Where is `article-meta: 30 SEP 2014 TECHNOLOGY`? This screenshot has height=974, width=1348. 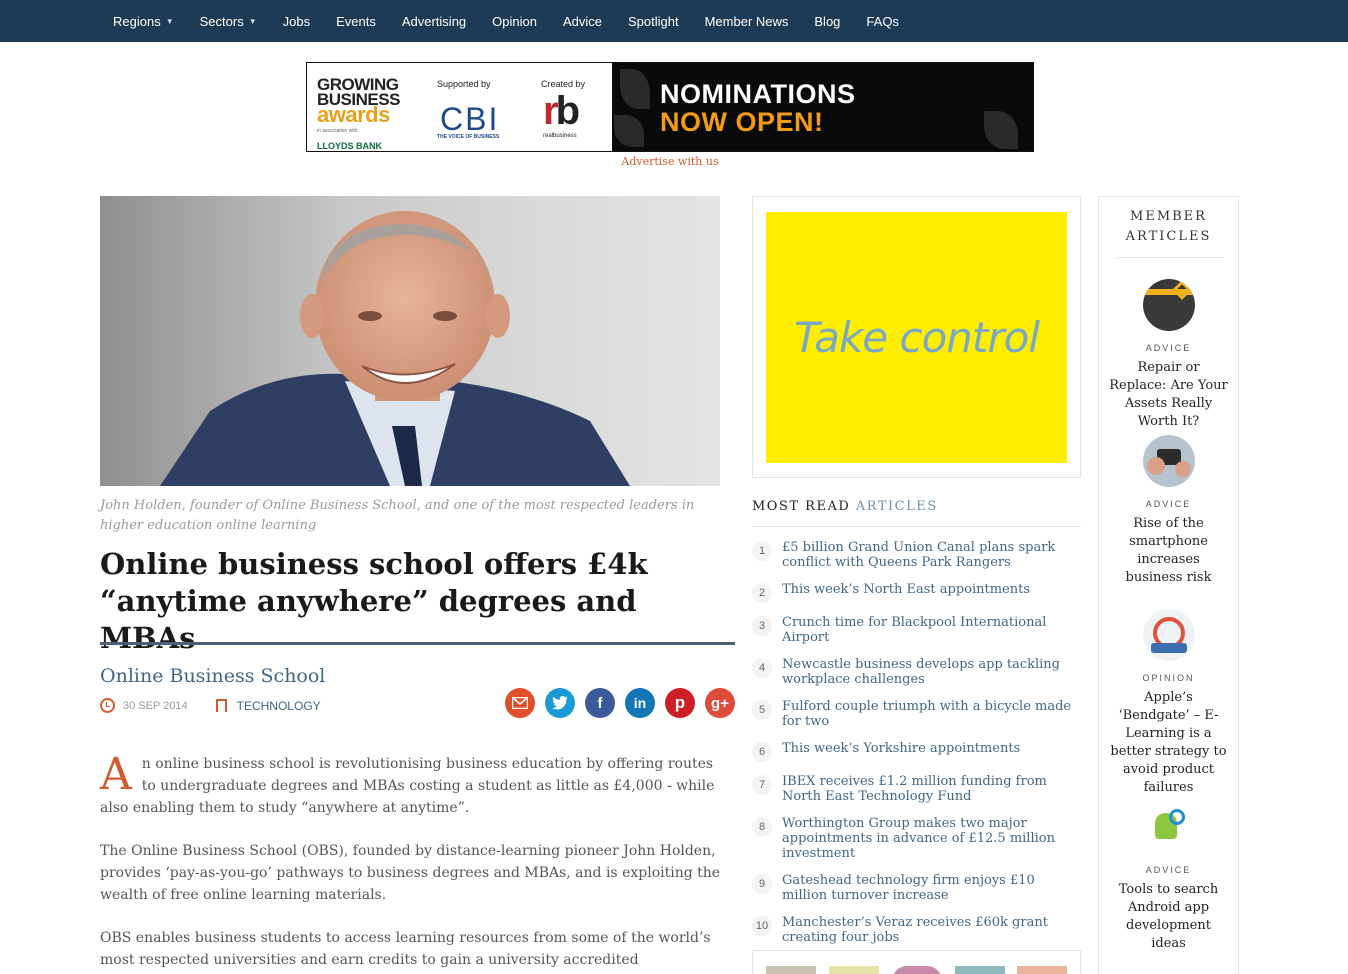
article-meta: 30 SEP 2014 TECHNOLOGY is located at coordinates (210, 705).